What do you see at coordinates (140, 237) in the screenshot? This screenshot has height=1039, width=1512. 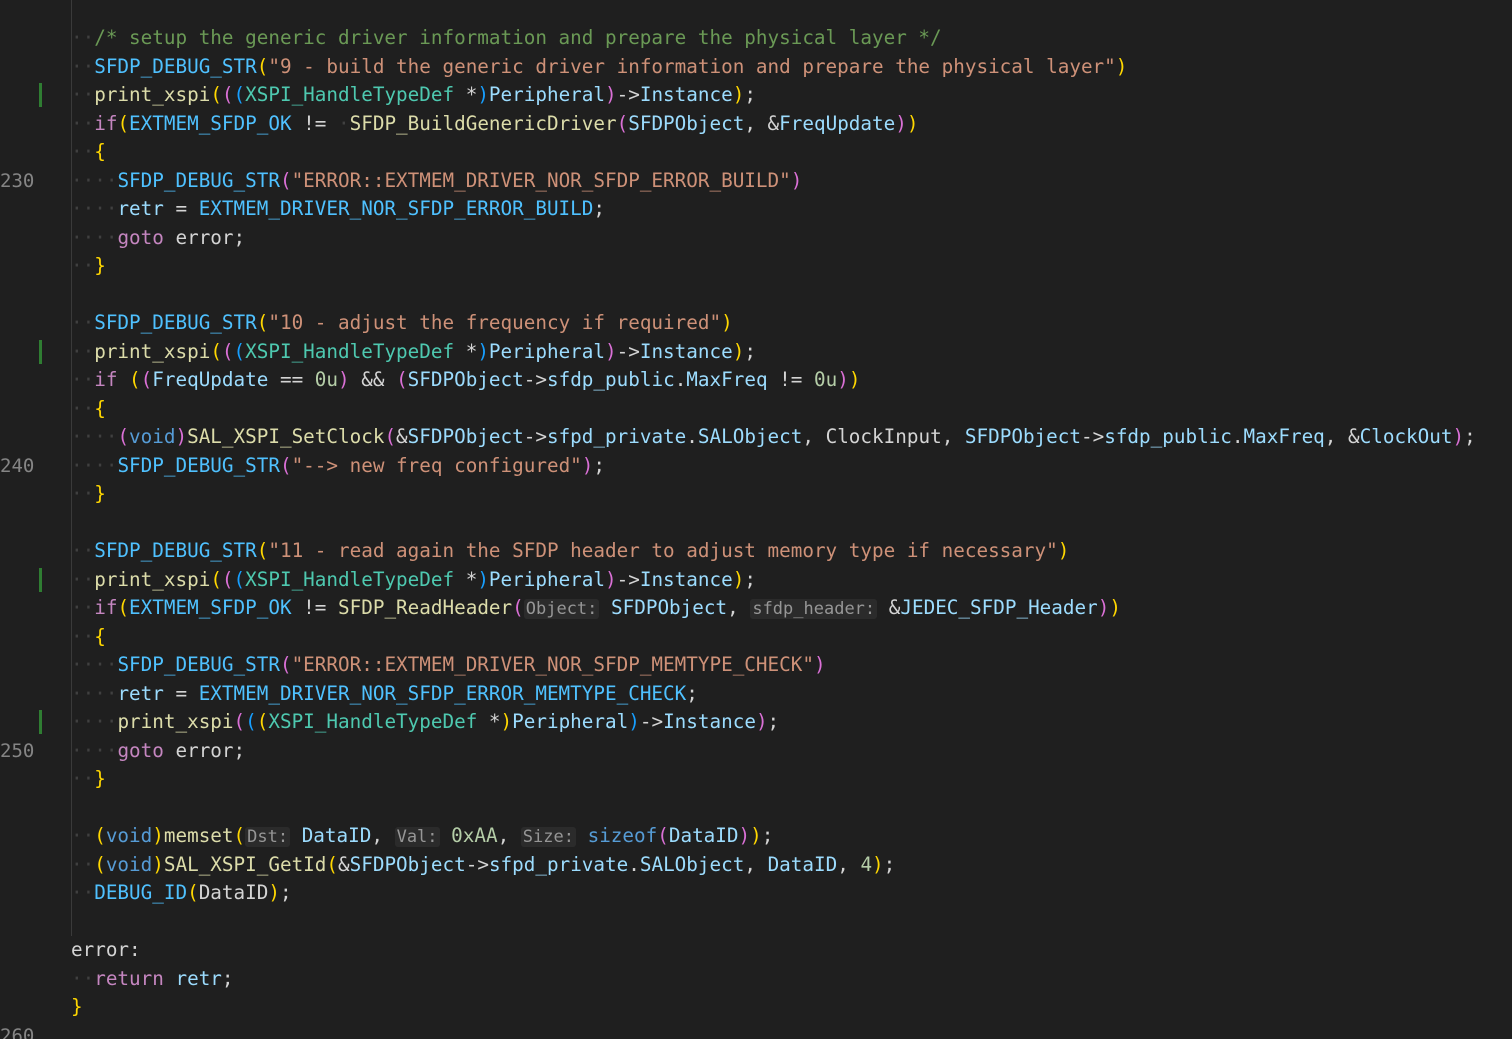 I see `code-token: goto` at bounding box center [140, 237].